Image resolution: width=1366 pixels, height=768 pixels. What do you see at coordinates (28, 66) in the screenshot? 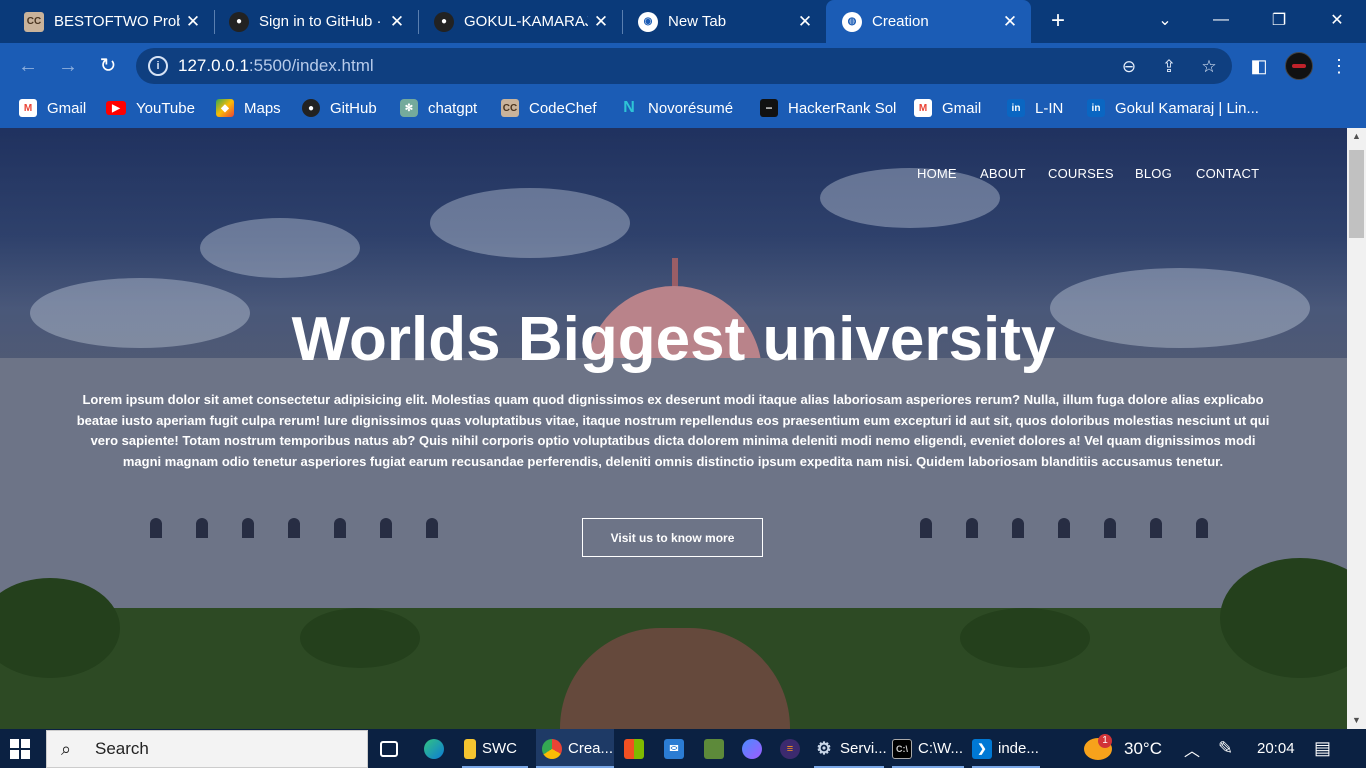
I see `back-button: ←` at bounding box center [28, 66].